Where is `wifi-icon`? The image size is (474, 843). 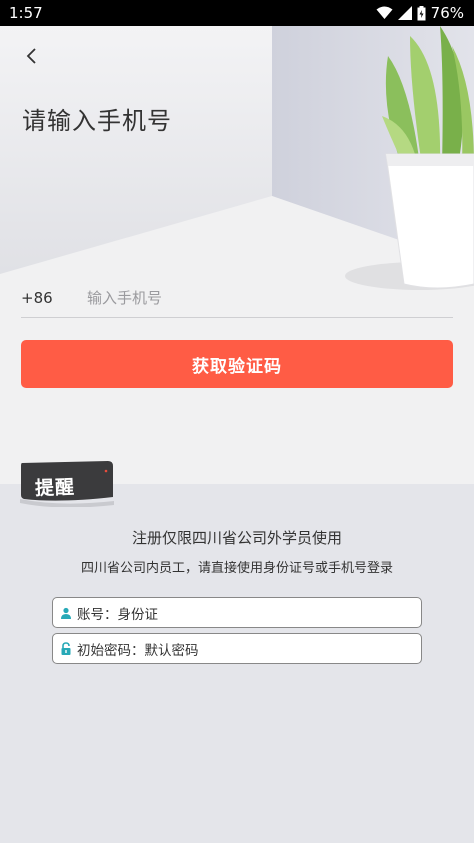
wifi-icon is located at coordinates (384, 12).